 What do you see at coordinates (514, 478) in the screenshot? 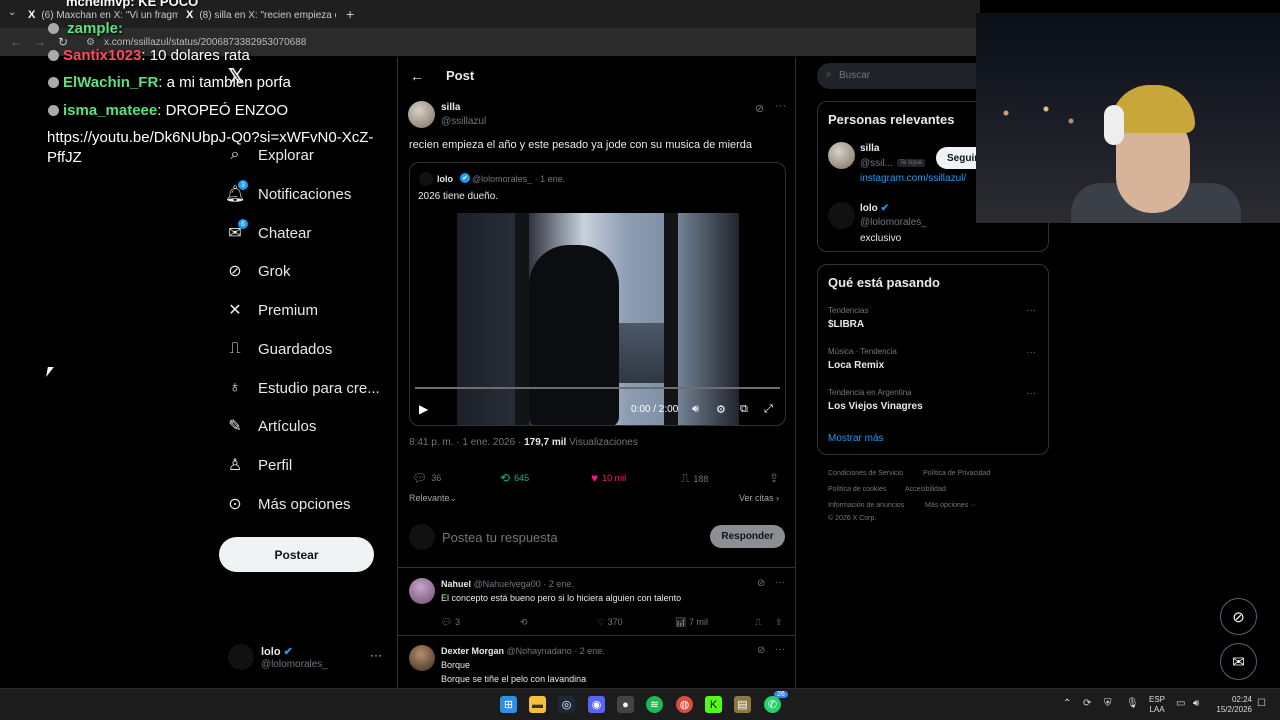
I see `repost-button: ⟲ 645` at bounding box center [514, 478].